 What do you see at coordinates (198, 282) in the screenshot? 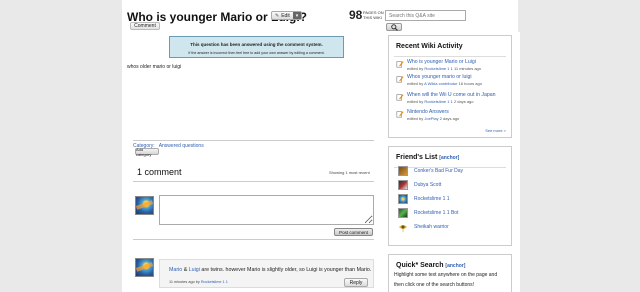
I see `comment-meta: 11 minutes ago by Rocketslime 1 1` at bounding box center [198, 282].